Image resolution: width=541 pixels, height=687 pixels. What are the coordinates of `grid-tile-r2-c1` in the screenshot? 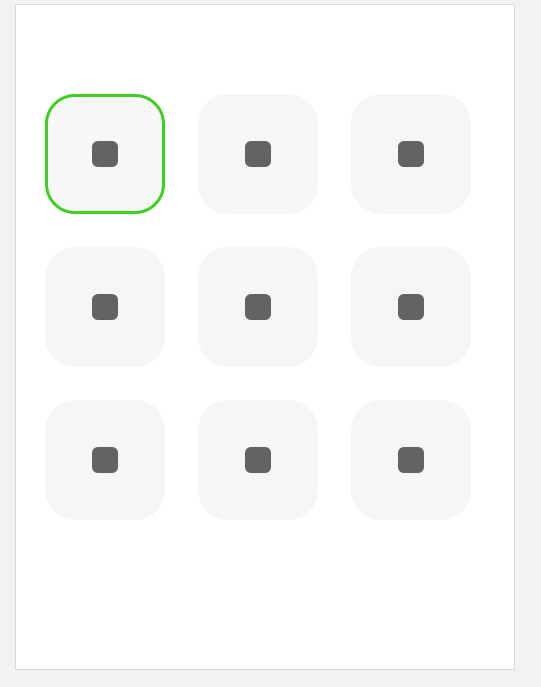 It's located at (105, 307).